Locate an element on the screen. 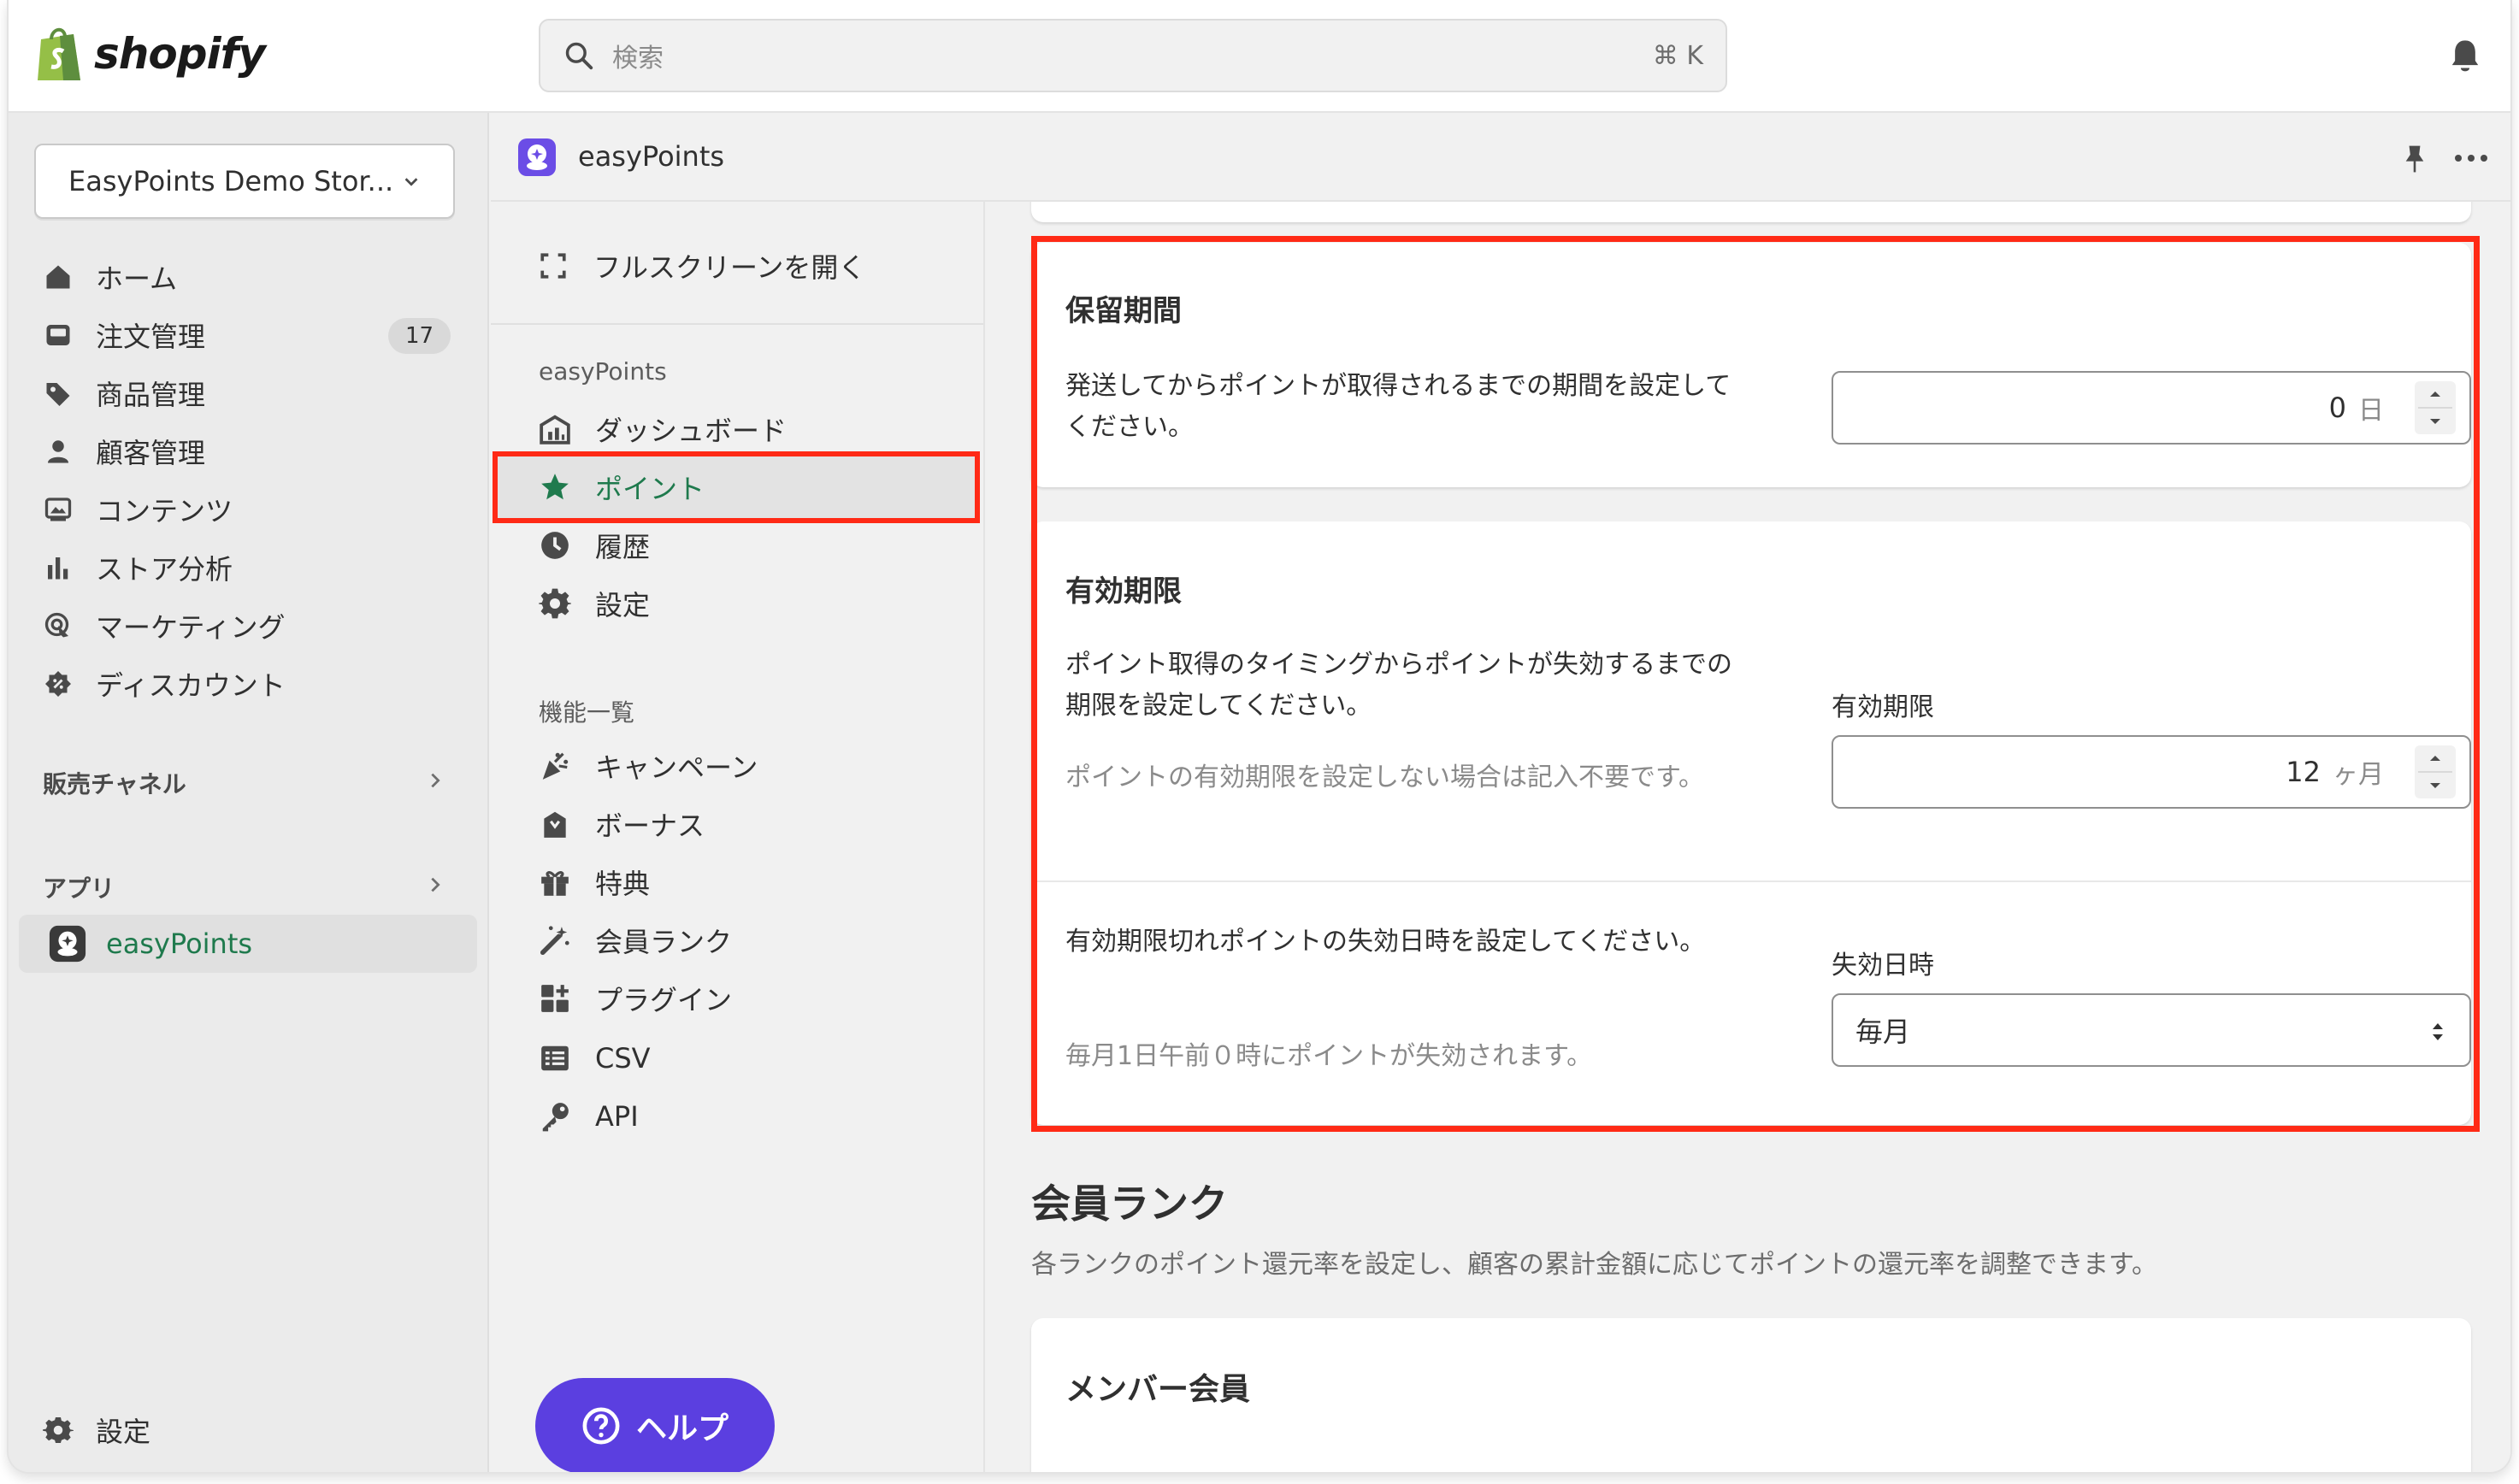  app-nav-member-rank: 会員ランク is located at coordinates (635, 940).